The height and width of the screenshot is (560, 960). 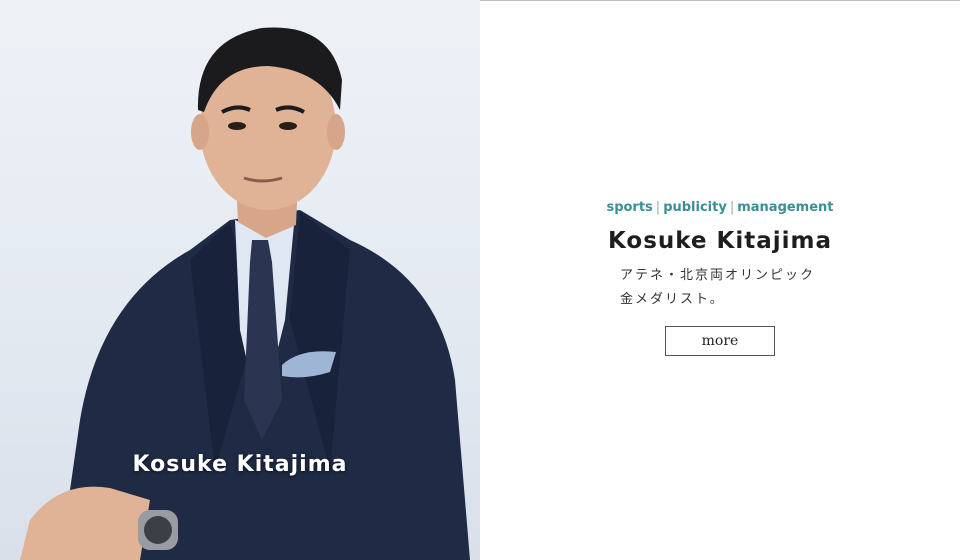 What do you see at coordinates (785, 207) in the screenshot?
I see `tag-management: management` at bounding box center [785, 207].